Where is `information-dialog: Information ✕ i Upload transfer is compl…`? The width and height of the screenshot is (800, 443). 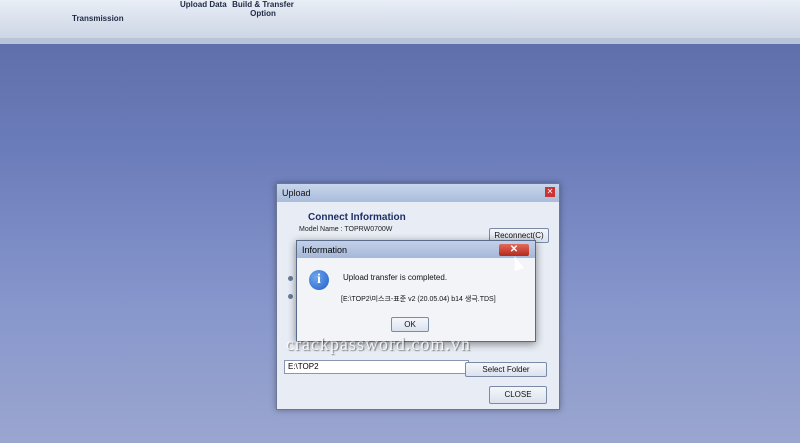
information-dialog: Information ✕ i Upload transfer is compl… is located at coordinates (416, 291).